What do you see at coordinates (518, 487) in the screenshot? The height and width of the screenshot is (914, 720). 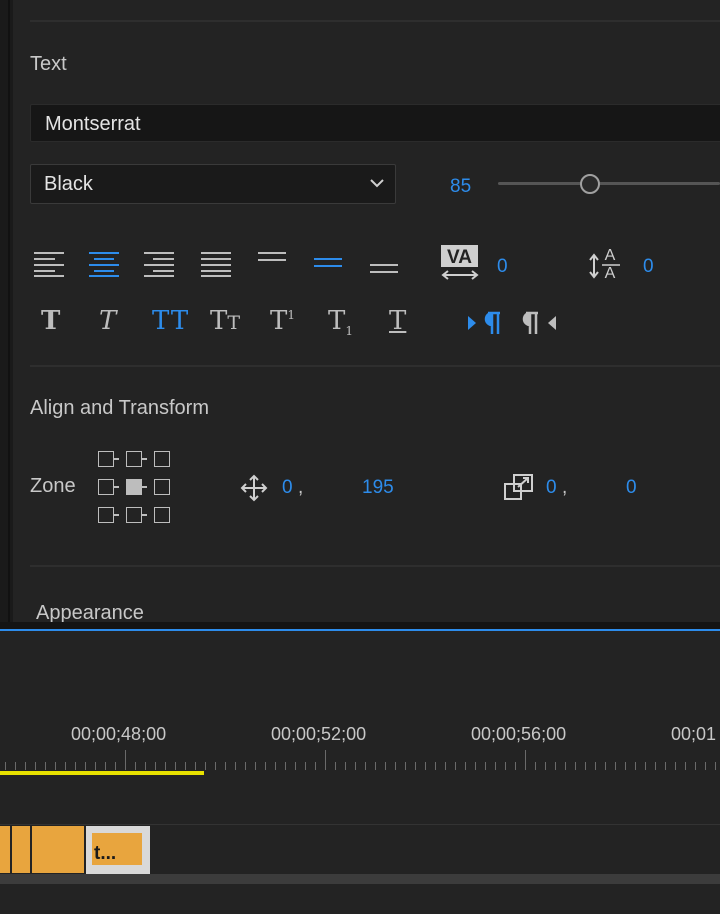 I see `anchor-point-icon` at bounding box center [518, 487].